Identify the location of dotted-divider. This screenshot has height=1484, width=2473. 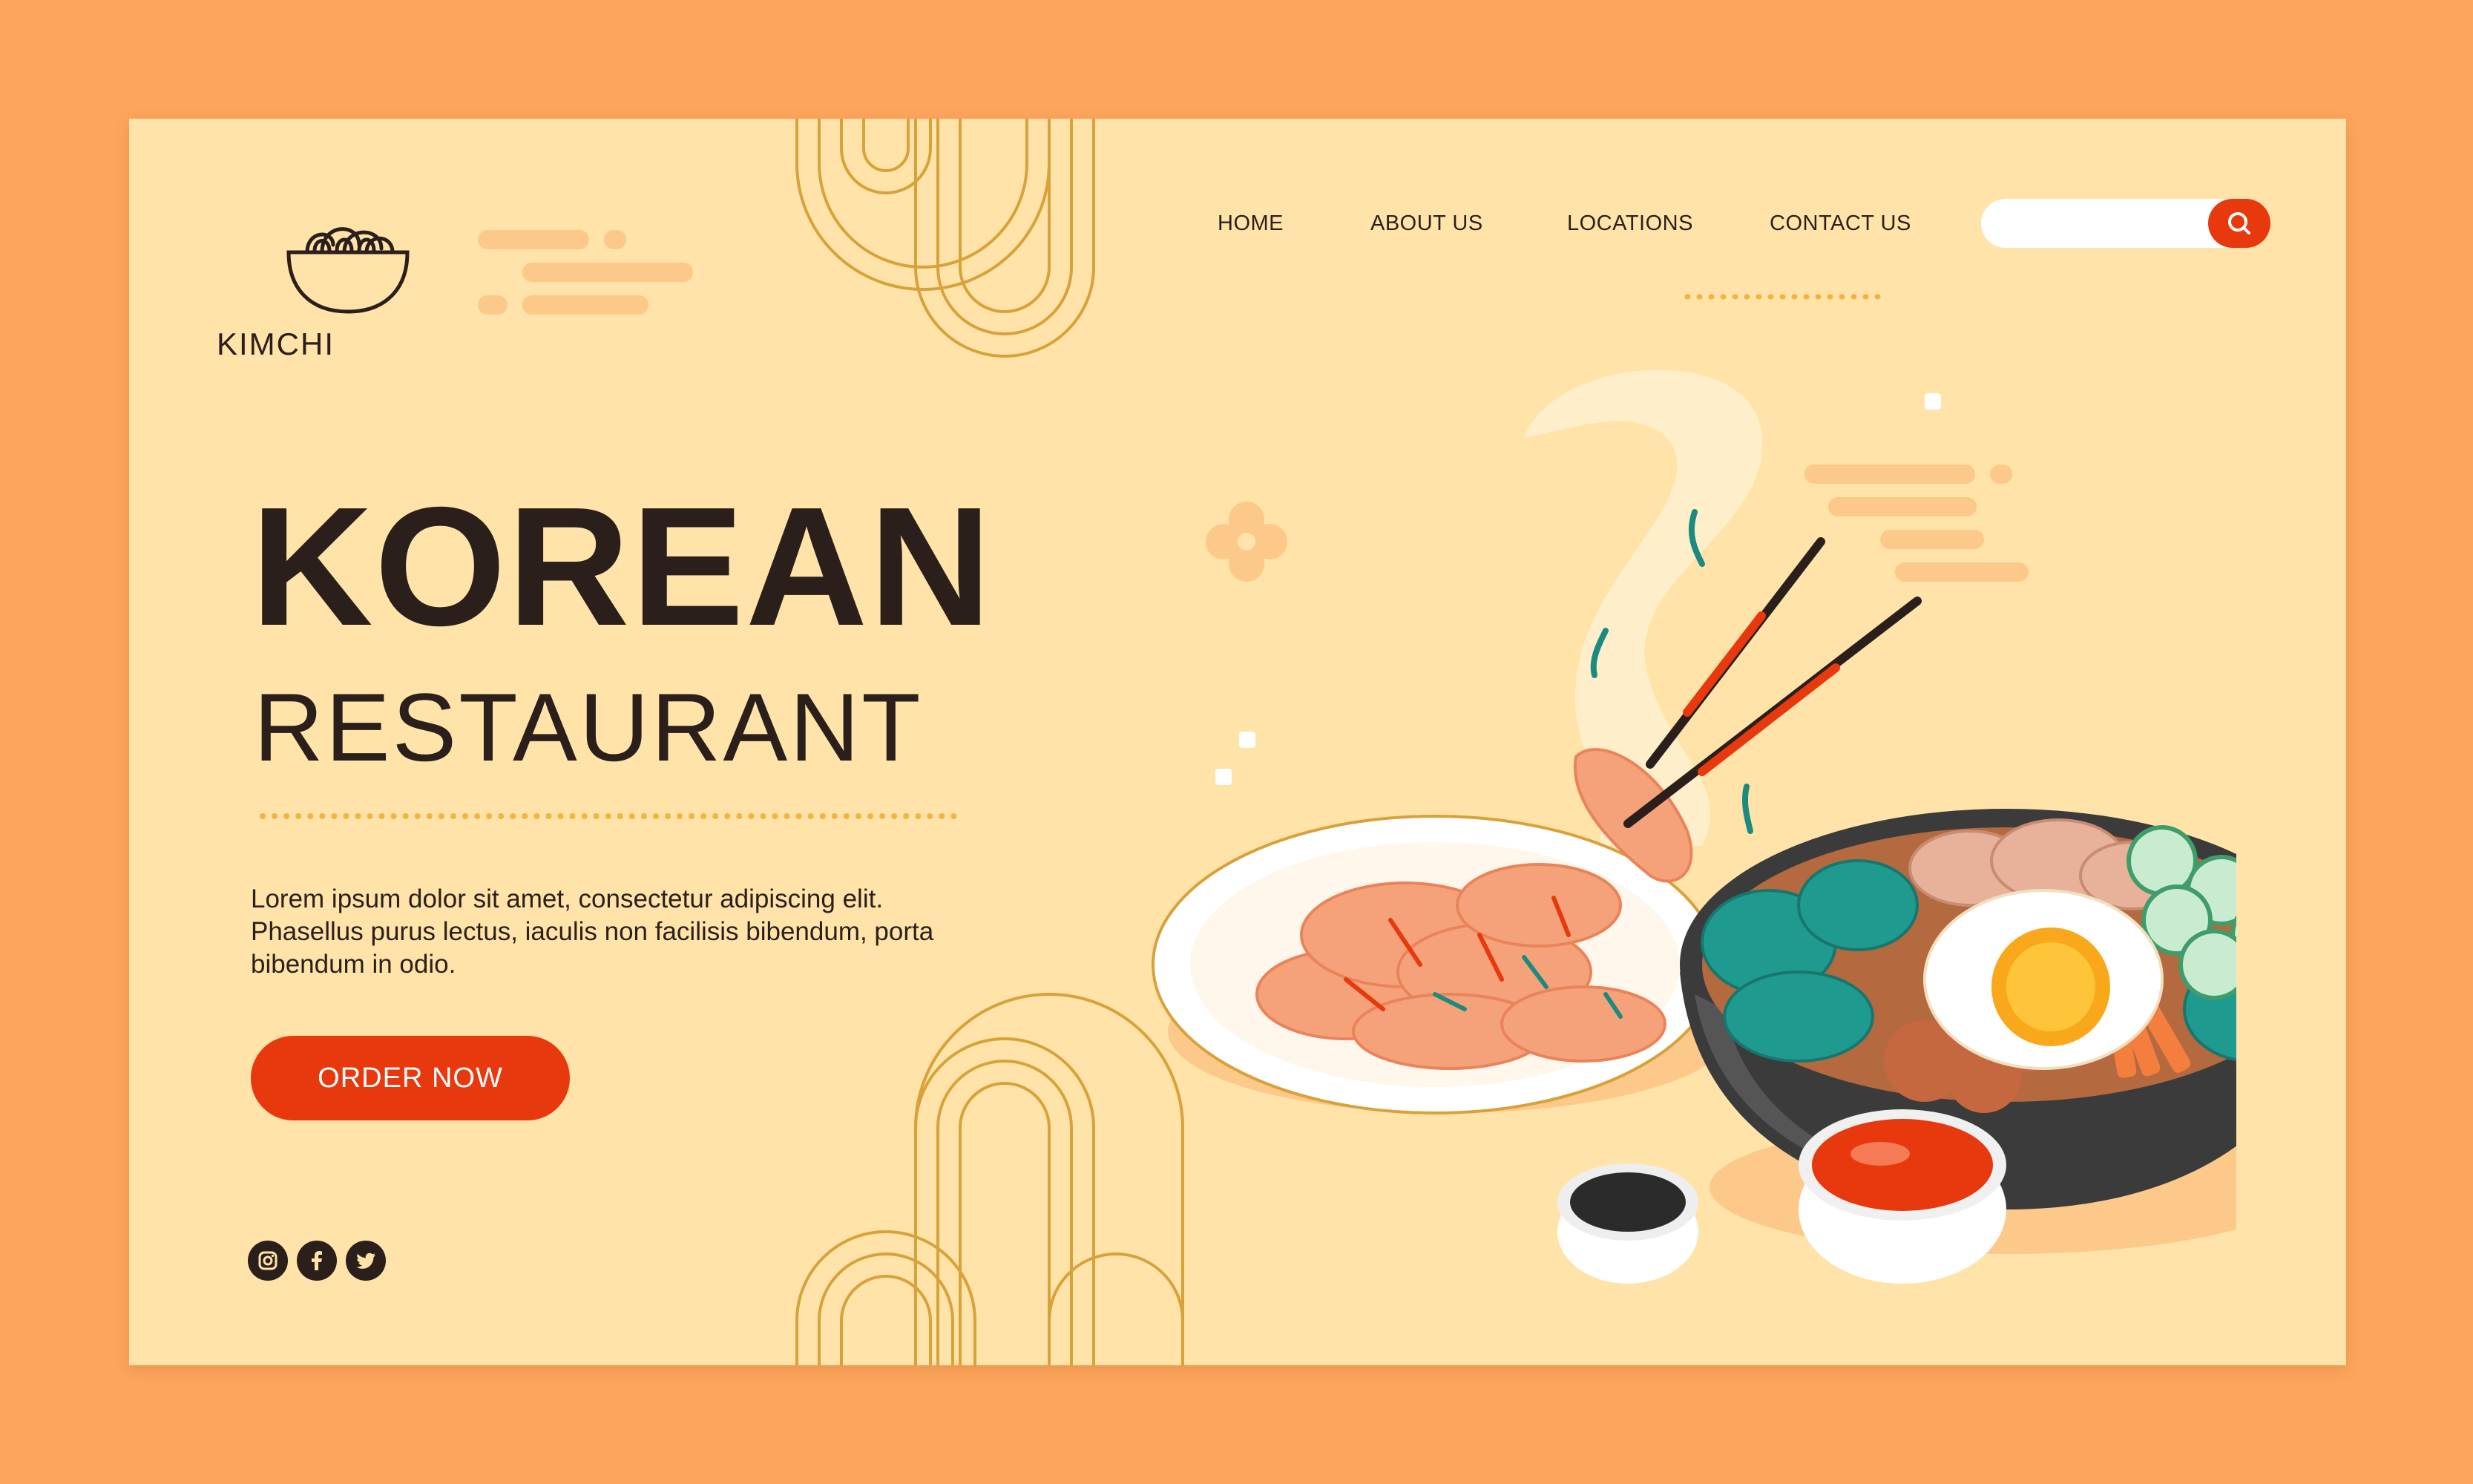
(608, 816).